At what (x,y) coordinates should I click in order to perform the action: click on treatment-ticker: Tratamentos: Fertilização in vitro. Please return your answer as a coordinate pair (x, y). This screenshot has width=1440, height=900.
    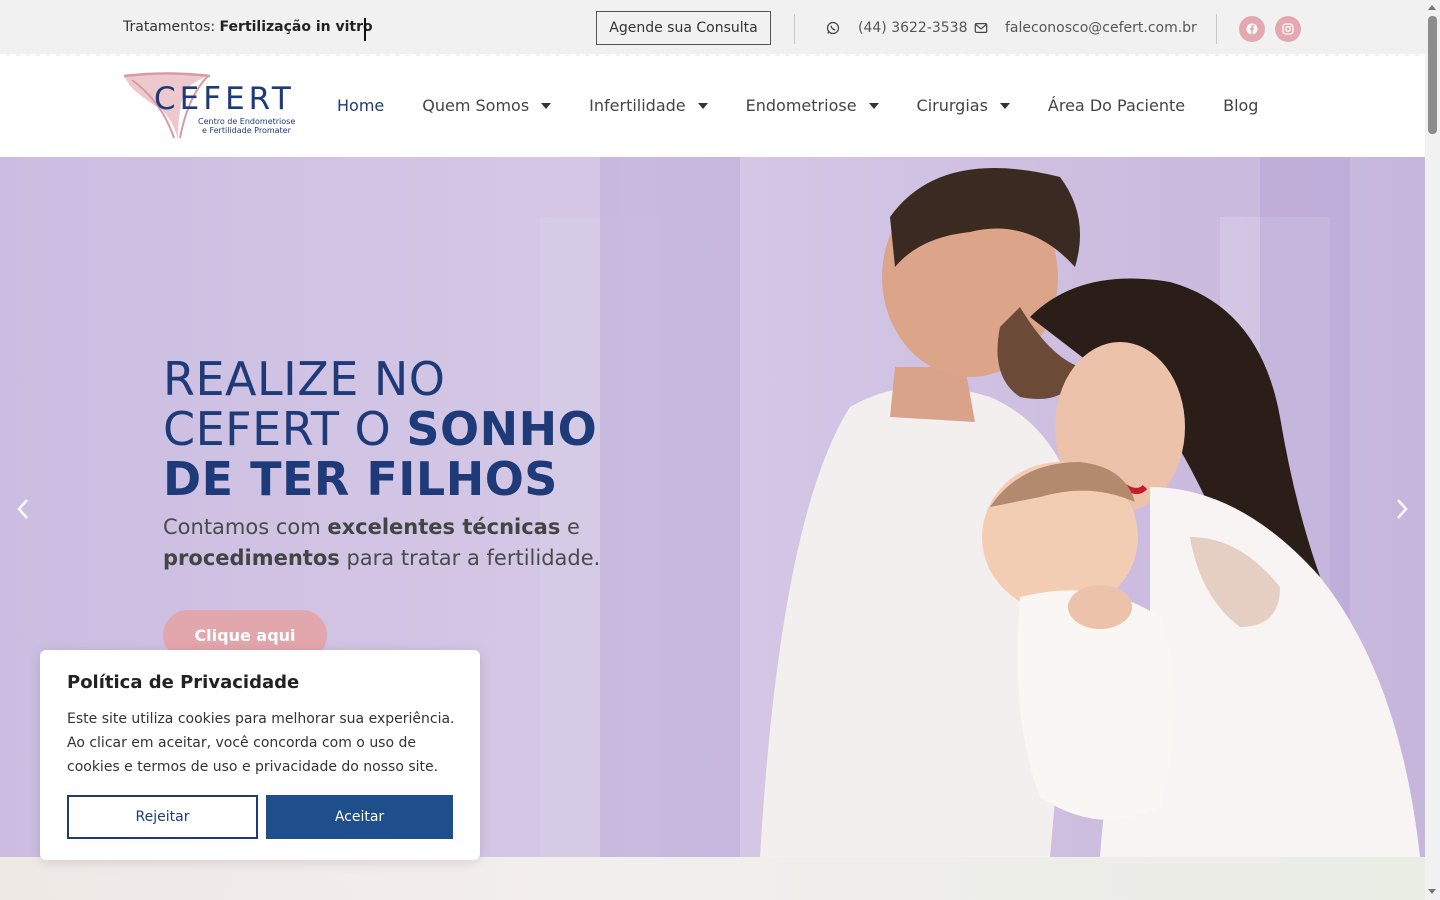
    Looking at the image, I should click on (248, 27).